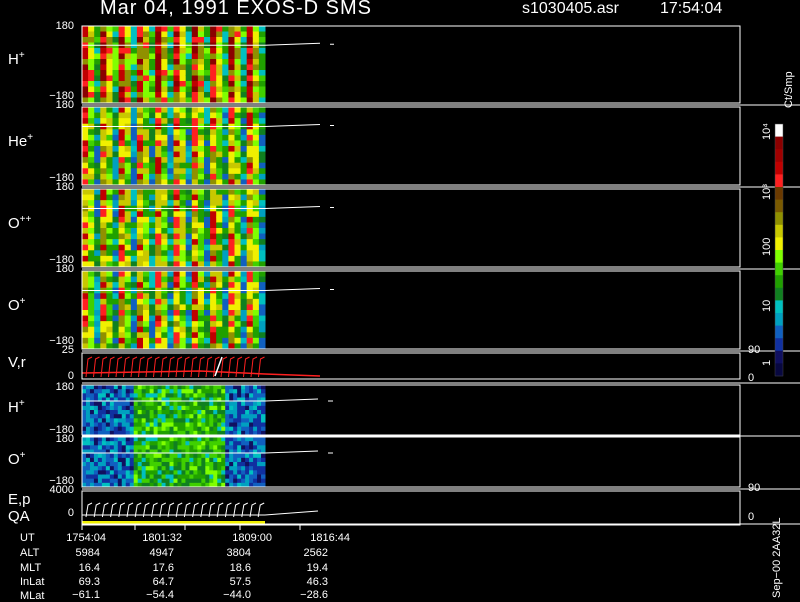  What do you see at coordinates (21, 141) in the screenshot?
I see `panel-label-he-plus: He+` at bounding box center [21, 141].